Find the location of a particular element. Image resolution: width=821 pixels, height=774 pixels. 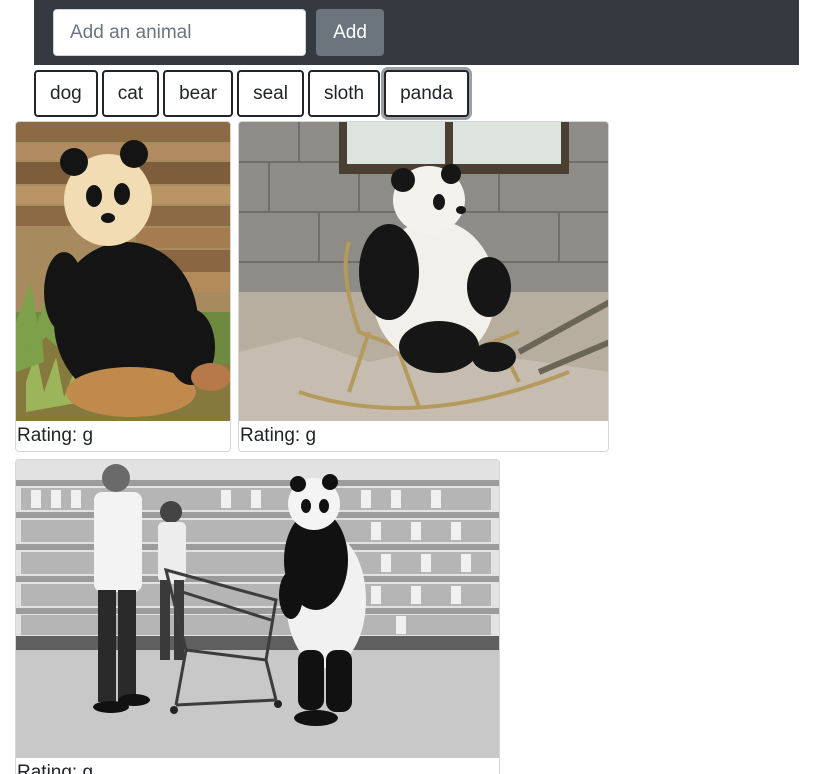

animal-button-cat: cat is located at coordinates (130, 93).